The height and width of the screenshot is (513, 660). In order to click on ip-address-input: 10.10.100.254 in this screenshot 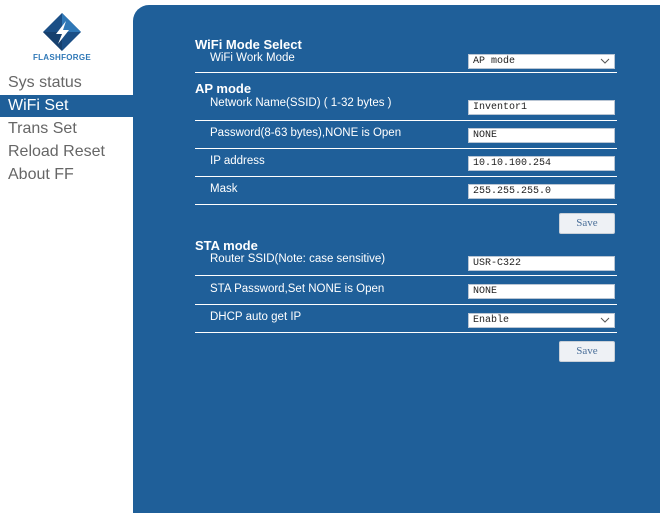, I will do `click(541, 163)`.